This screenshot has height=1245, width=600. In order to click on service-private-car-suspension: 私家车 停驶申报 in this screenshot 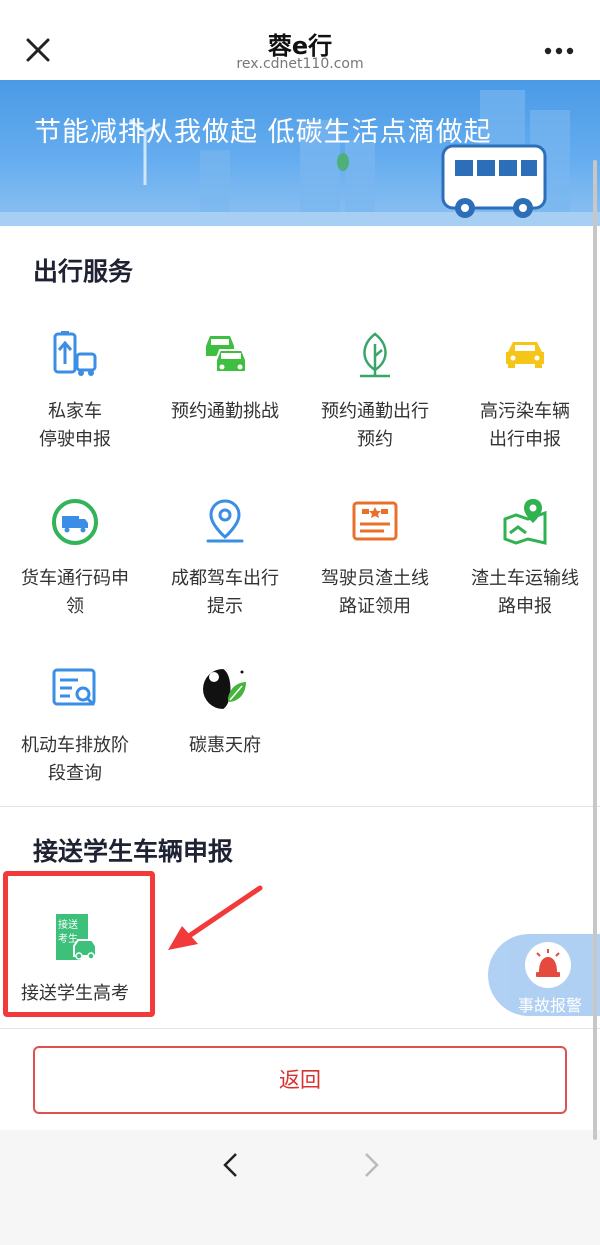, I will do `click(75, 392)`.